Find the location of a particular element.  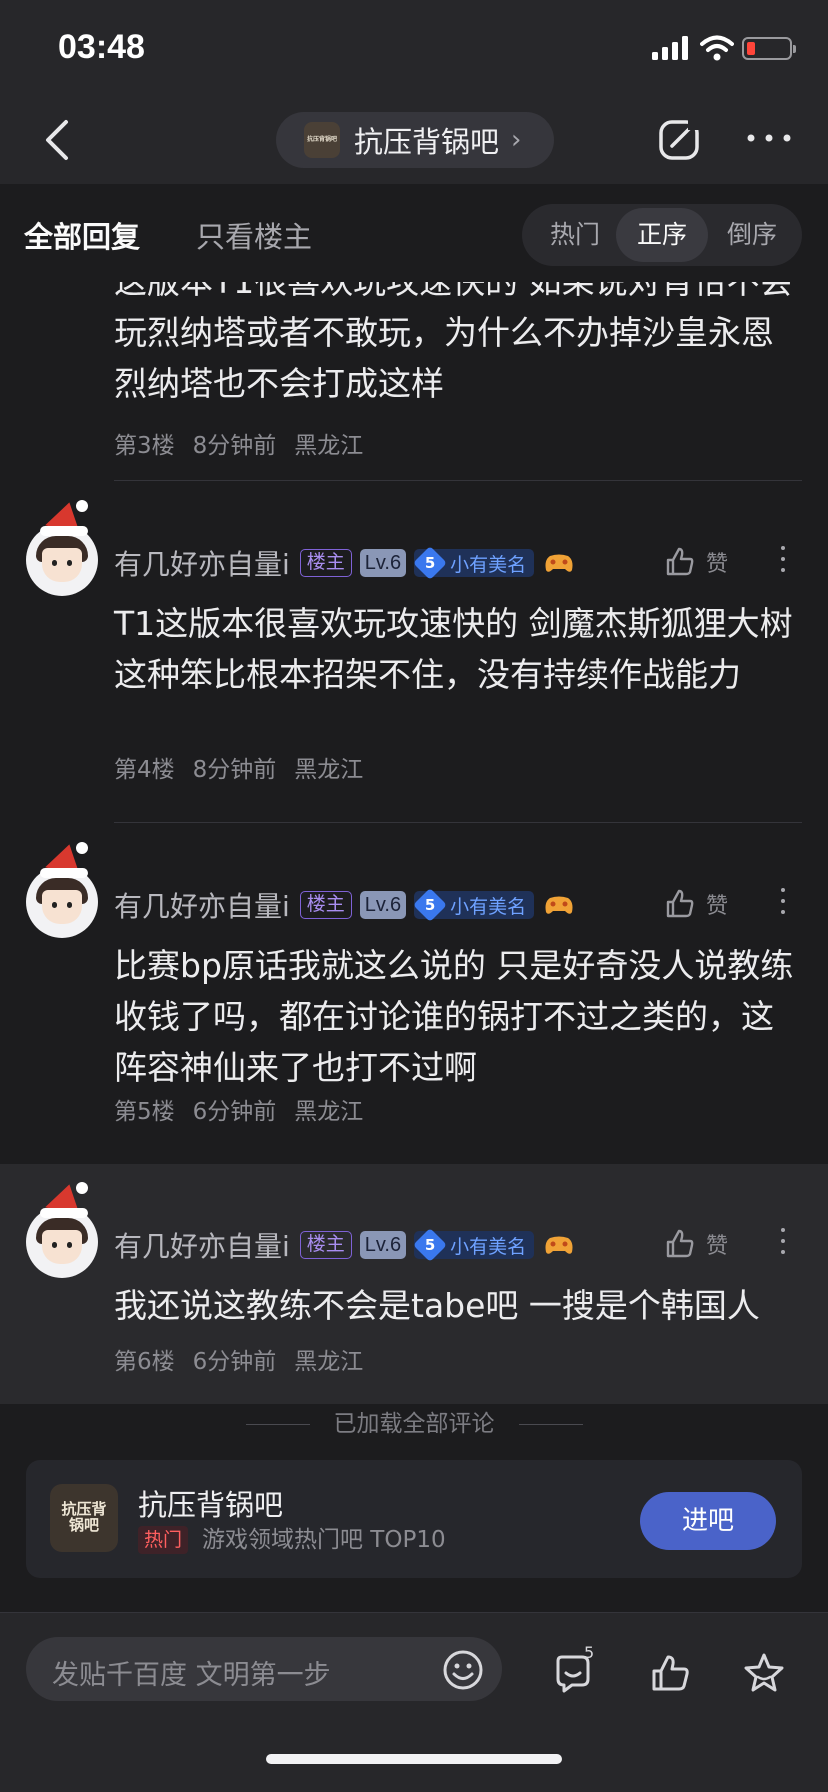

sort-descending-button: 倒序 is located at coordinates (752, 235).